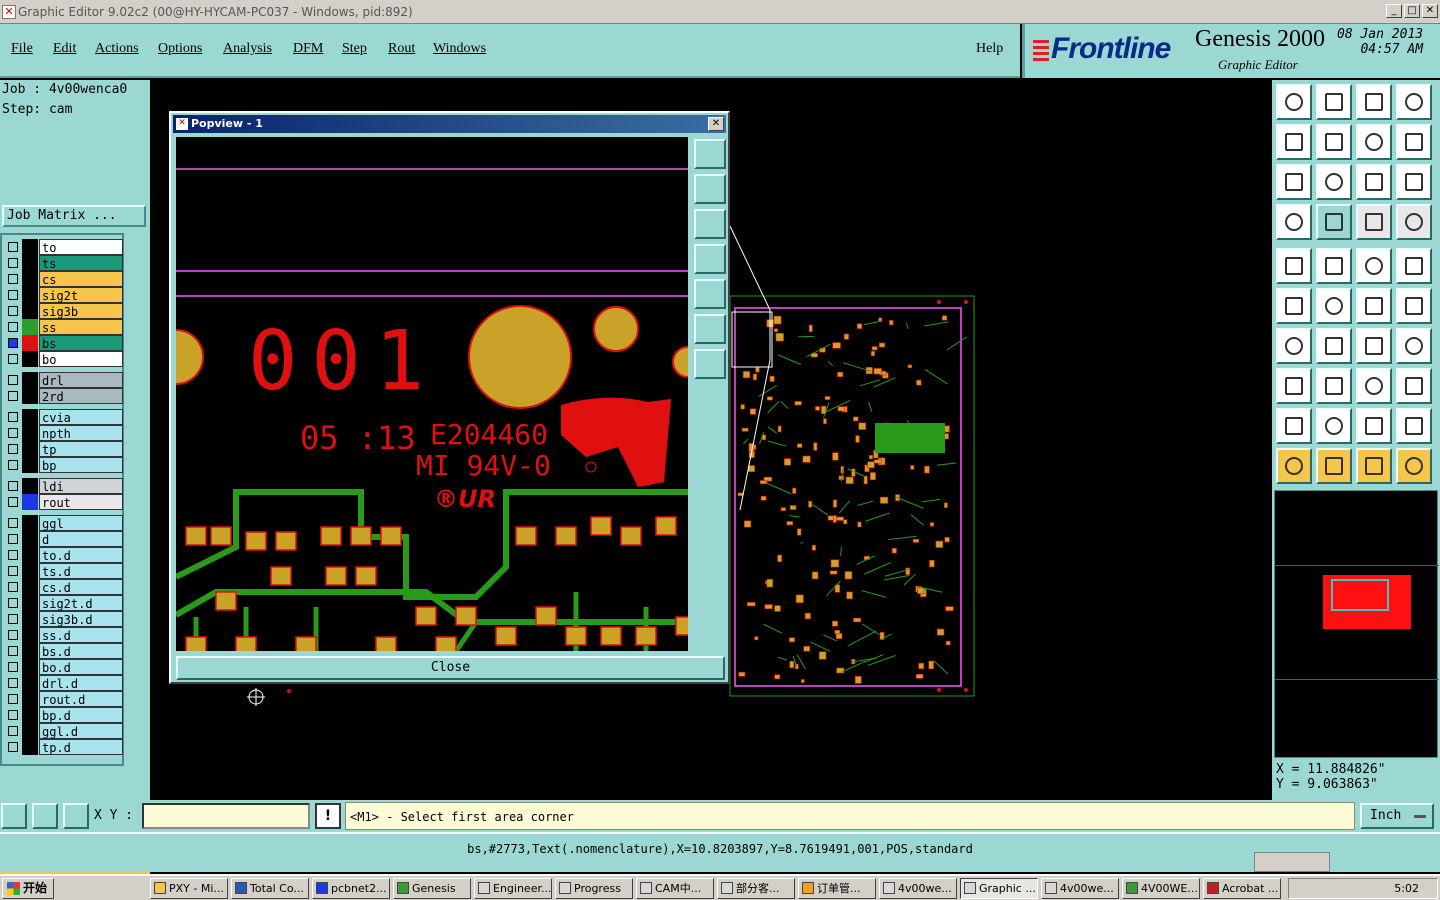 The width and height of the screenshot is (1440, 900). What do you see at coordinates (1294, 222) in the screenshot?
I see `measure-button` at bounding box center [1294, 222].